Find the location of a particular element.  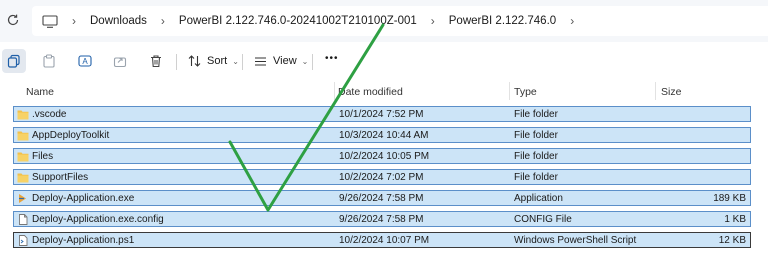

file-name: Deploy-Application.exe is located at coordinates (83, 198).